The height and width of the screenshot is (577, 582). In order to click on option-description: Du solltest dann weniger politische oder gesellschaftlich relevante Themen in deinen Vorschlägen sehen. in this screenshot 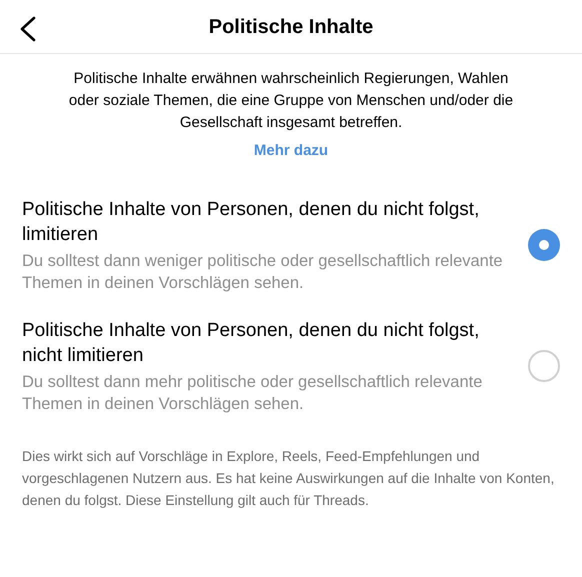, I will do `click(263, 272)`.